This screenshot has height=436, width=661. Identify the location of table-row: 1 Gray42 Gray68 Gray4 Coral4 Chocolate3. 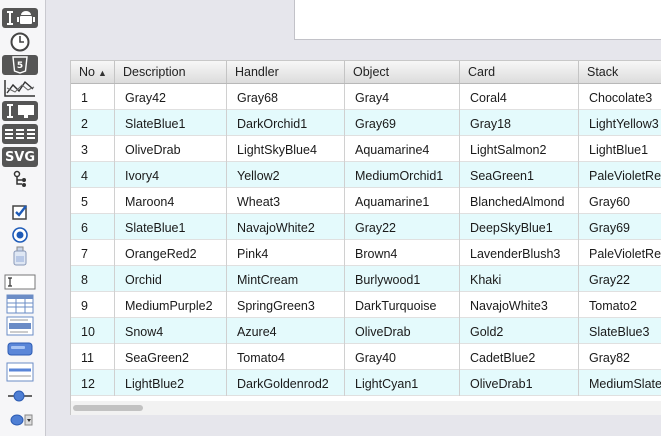
(366, 97).